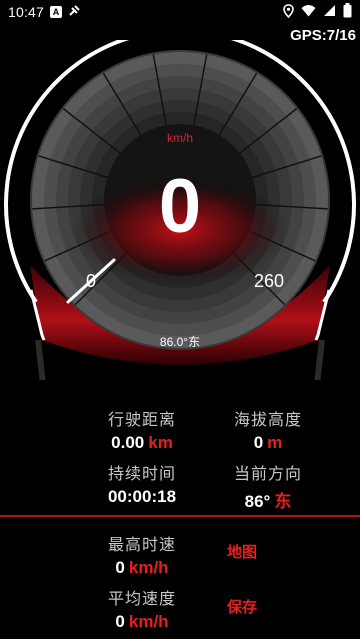 The height and width of the screenshot is (639, 360). What do you see at coordinates (142, 429) in the screenshot?
I see `stat-distance: 行驶距离 0.00 km` at bounding box center [142, 429].